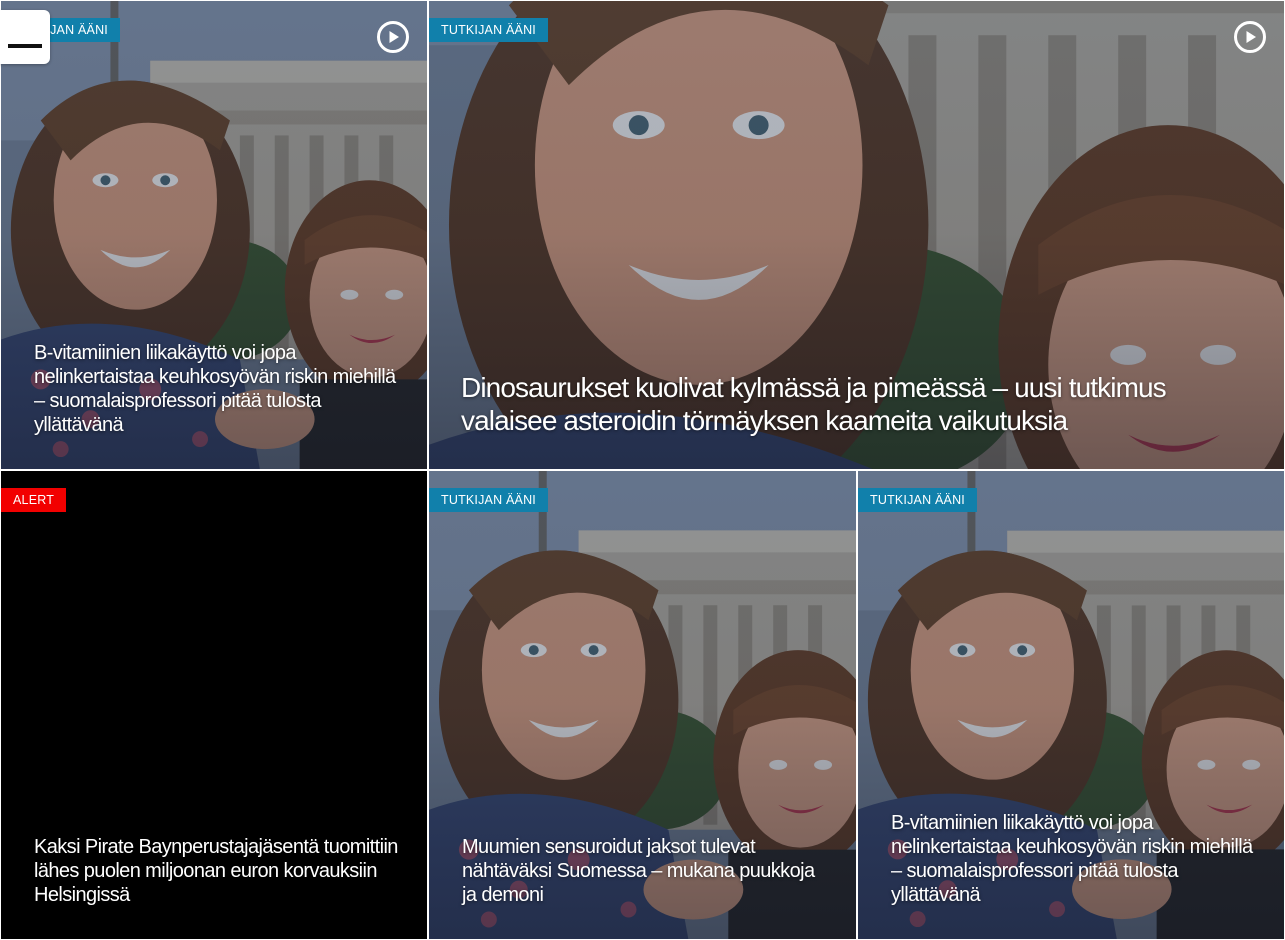 The height and width of the screenshot is (940, 1285). Describe the element at coordinates (25, 37) in the screenshot. I see `menu-button` at that location.